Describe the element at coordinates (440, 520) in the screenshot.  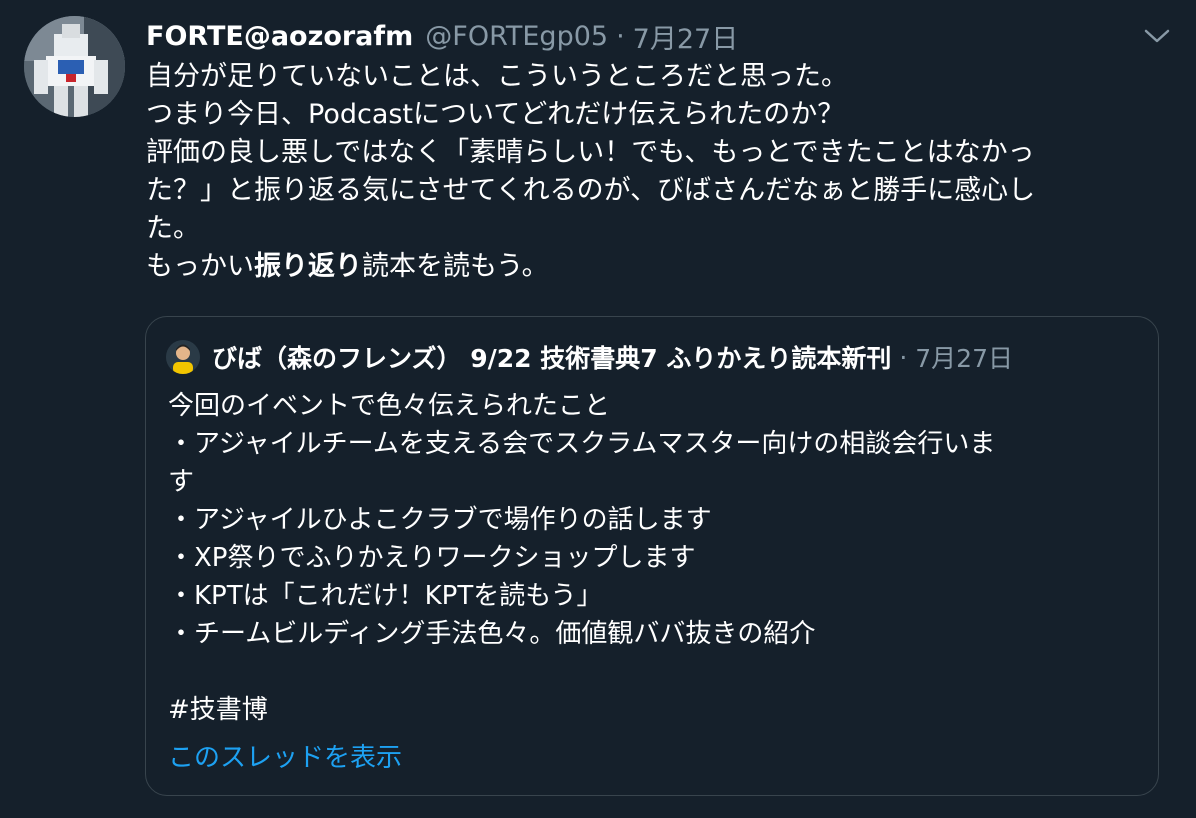
I see `quoted-text-line: ・アジャイルひよこクラブで場作りの話します` at that location.